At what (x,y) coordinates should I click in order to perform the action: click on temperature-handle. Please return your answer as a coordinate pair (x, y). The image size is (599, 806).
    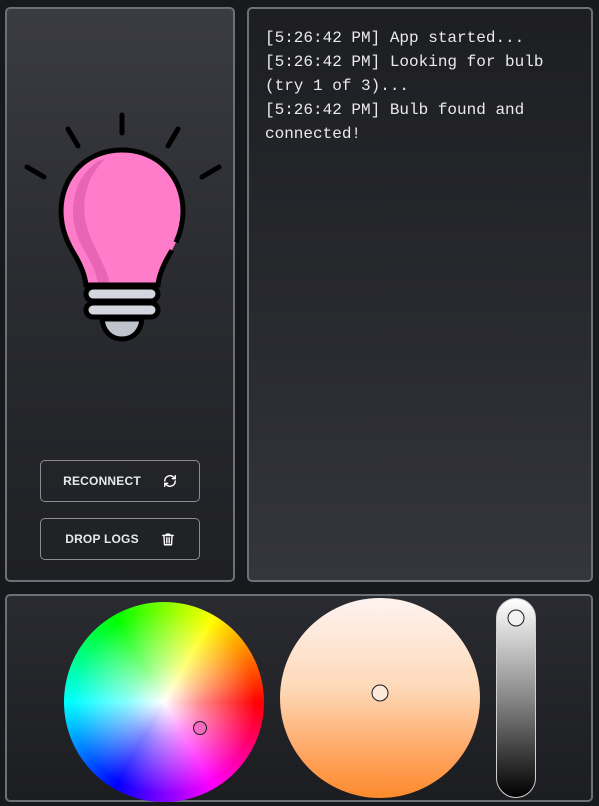
    Looking at the image, I should click on (380, 693).